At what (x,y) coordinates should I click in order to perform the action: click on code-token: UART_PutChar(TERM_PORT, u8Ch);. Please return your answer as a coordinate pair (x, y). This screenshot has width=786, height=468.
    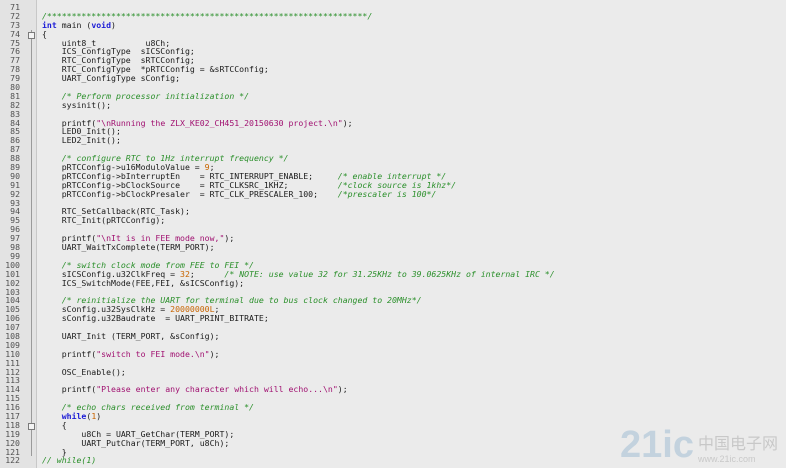
    Looking at the image, I should click on (136, 442).